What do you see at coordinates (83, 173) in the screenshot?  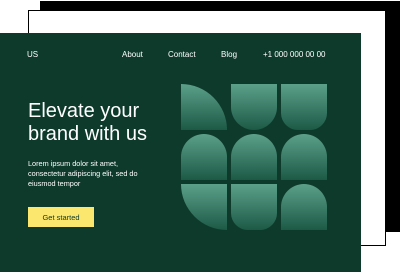 I see `description-line: consectetur adipiscing elit, sed do` at bounding box center [83, 173].